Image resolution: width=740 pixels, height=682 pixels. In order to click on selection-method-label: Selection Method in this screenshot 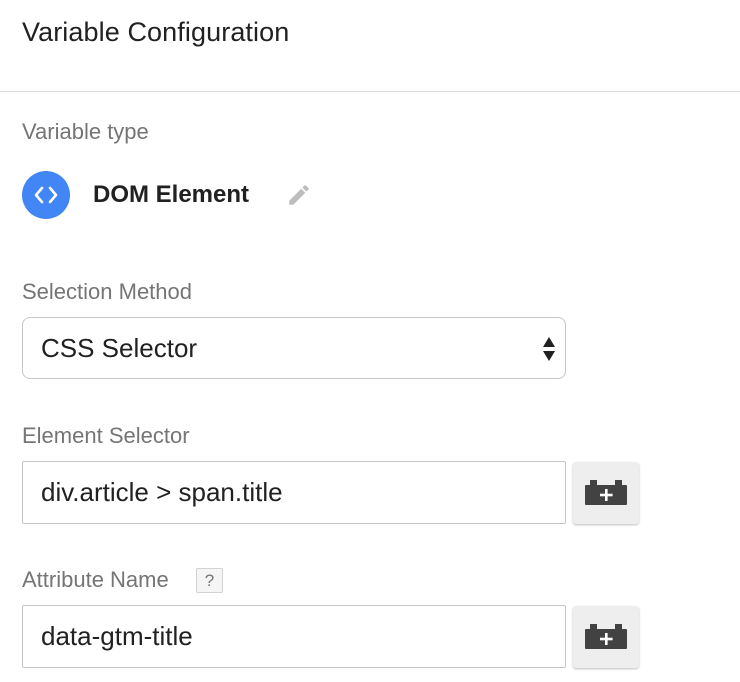, I will do `click(107, 291)`.